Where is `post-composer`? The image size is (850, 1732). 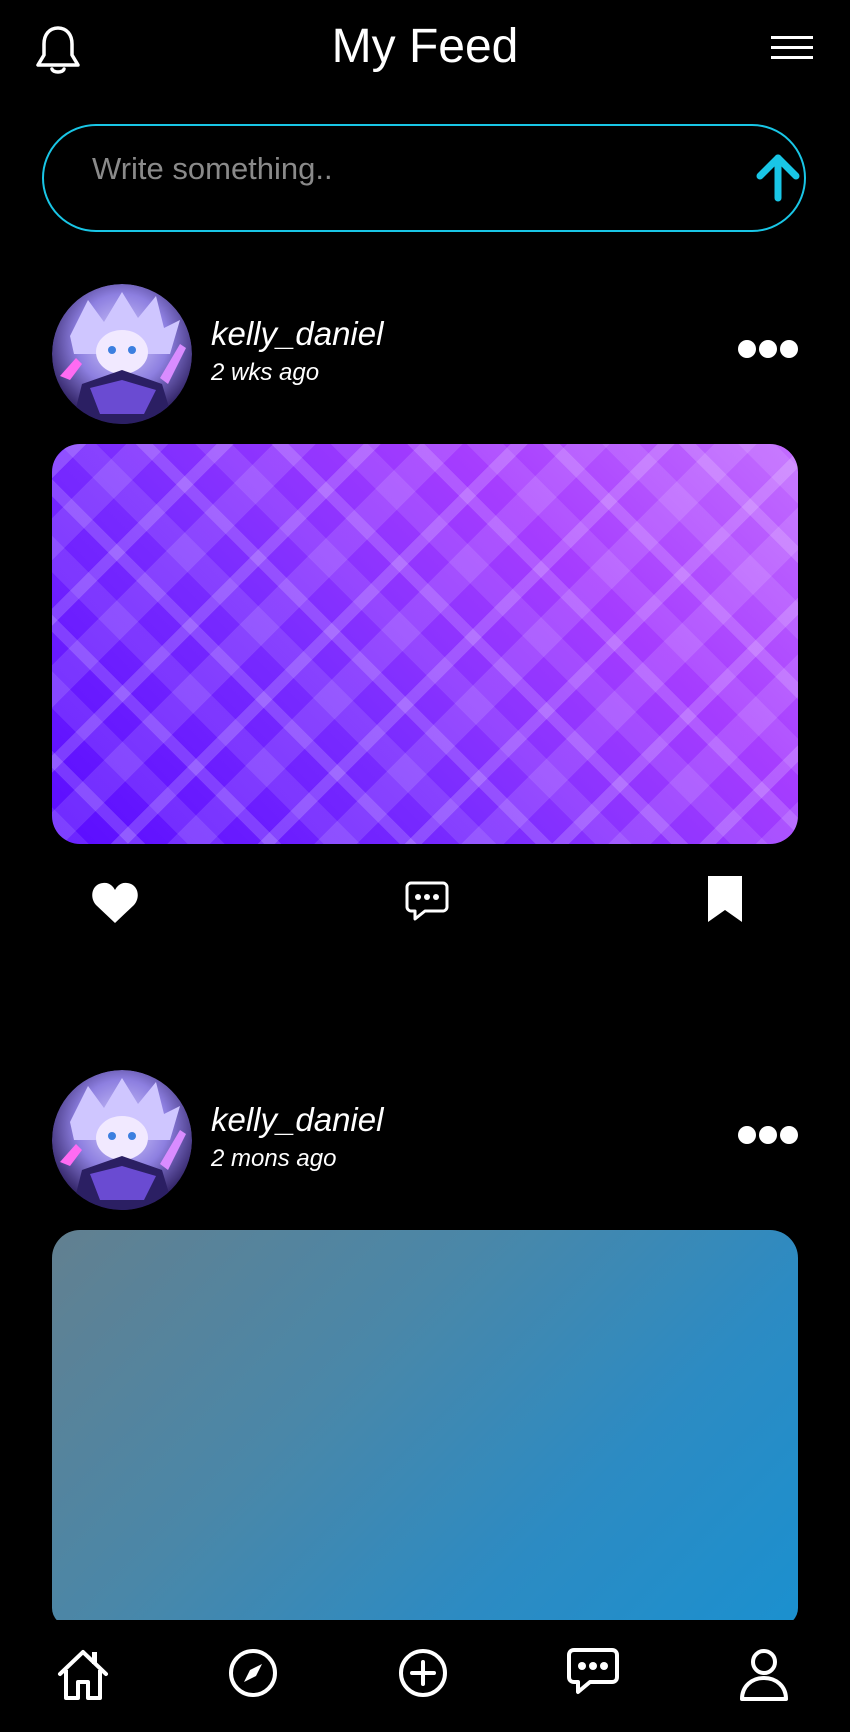
post-composer is located at coordinates (424, 178).